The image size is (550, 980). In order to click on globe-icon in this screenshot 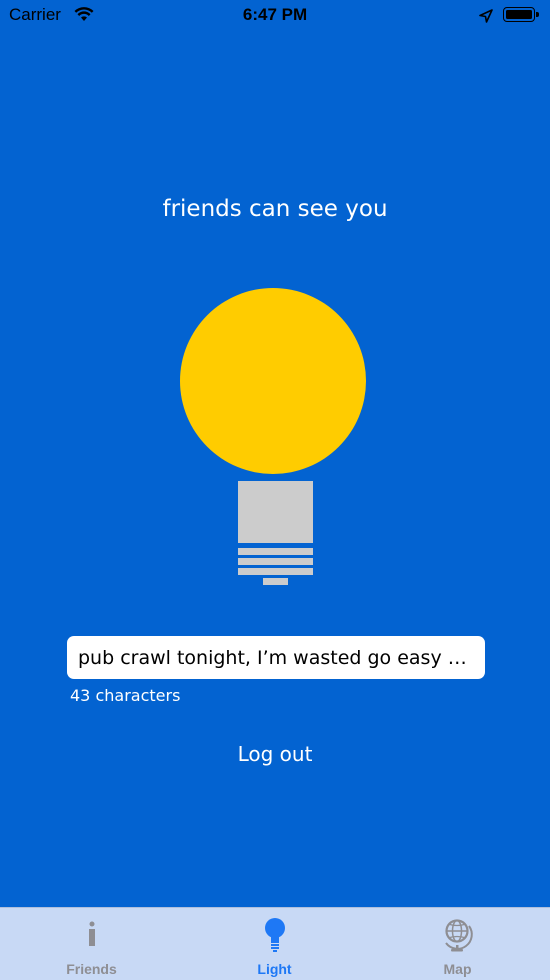, I will do `click(457, 937)`.